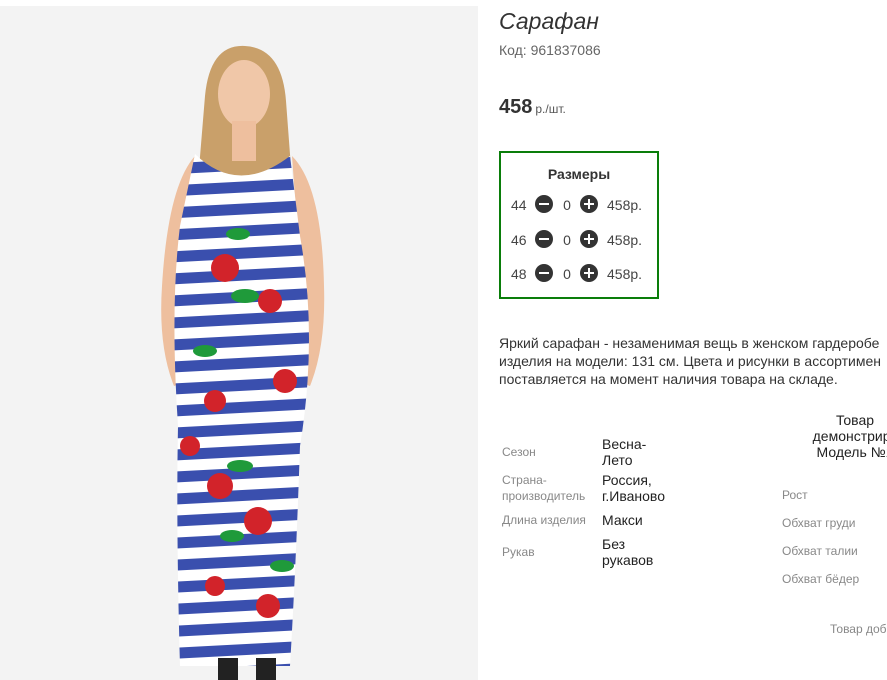 Image resolution: width=887 pixels, height=680 pixels. Describe the element at coordinates (565, 50) in the screenshot. I see `product-code-value: 961837086` at that location.